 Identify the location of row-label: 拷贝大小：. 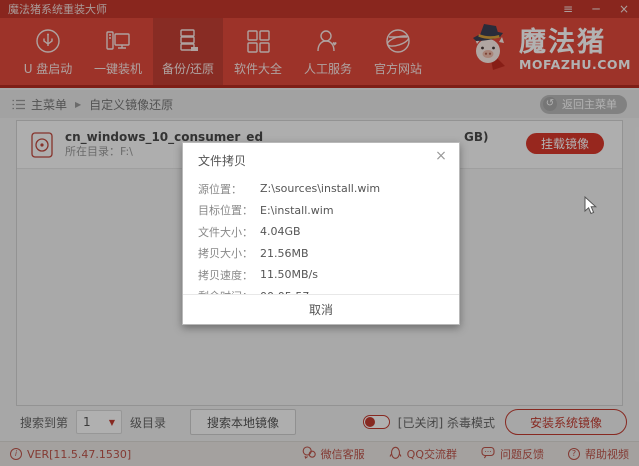
(225, 254).